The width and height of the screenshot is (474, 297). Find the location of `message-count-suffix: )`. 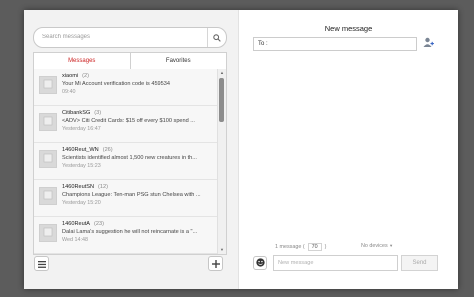

message-count-suffix: ) is located at coordinates (325, 247).